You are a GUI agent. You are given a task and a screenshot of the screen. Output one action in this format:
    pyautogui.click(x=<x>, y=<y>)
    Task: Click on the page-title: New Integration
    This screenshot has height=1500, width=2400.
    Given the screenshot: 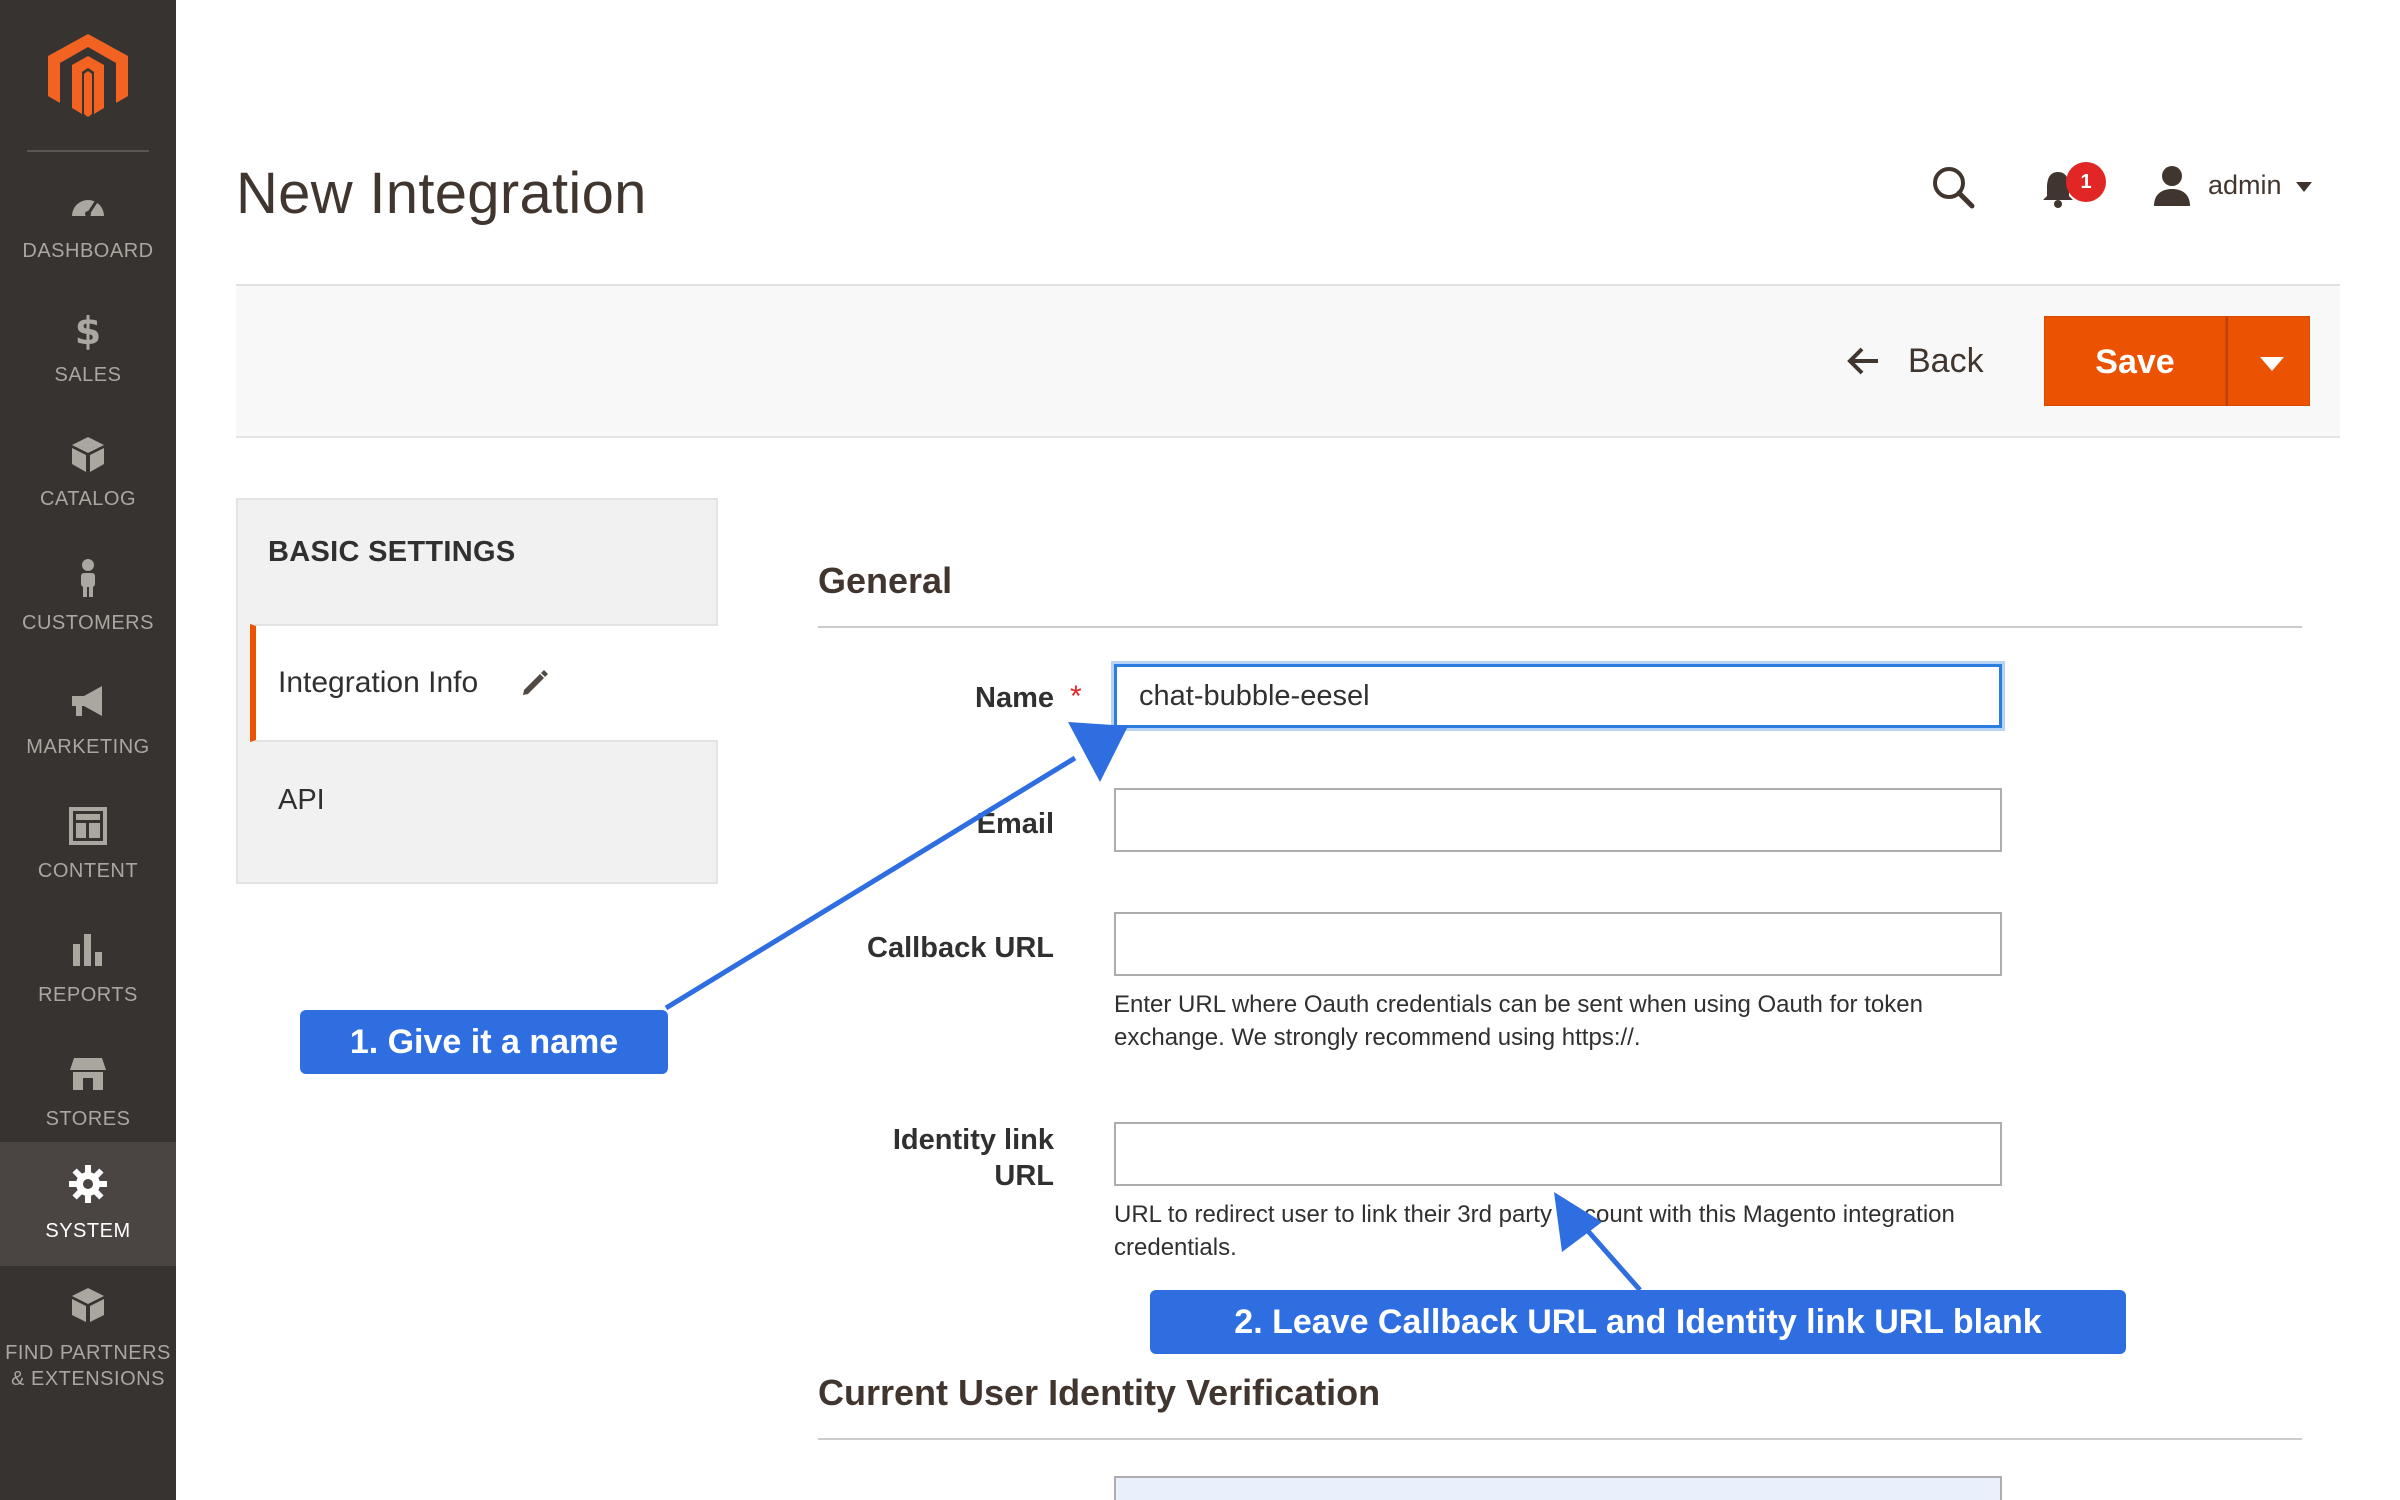 What is the action you would take?
    pyautogui.click(x=441, y=193)
    